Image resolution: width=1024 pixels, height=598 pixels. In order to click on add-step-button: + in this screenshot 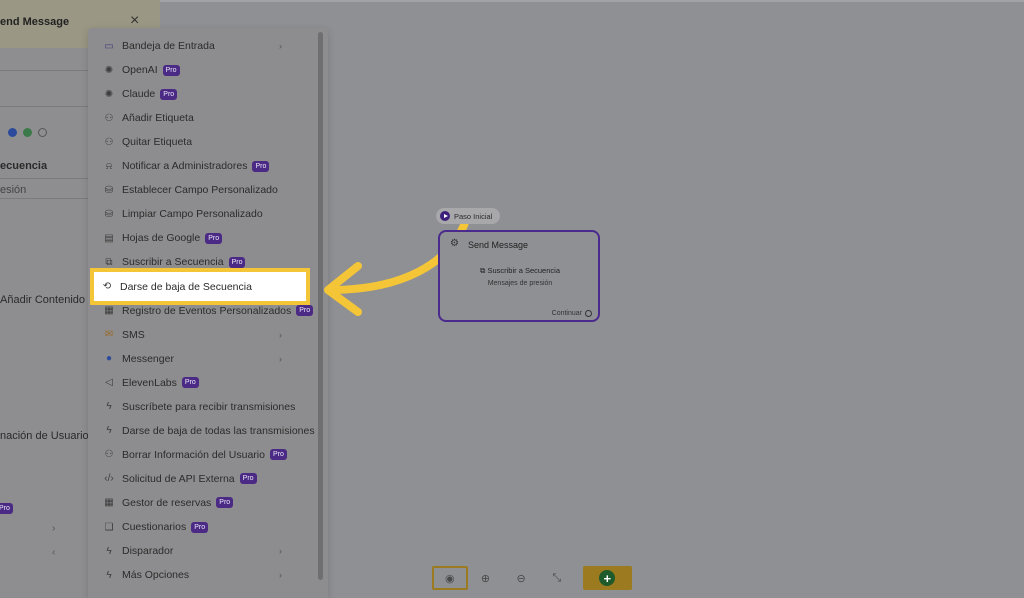, I will do `click(607, 578)`.